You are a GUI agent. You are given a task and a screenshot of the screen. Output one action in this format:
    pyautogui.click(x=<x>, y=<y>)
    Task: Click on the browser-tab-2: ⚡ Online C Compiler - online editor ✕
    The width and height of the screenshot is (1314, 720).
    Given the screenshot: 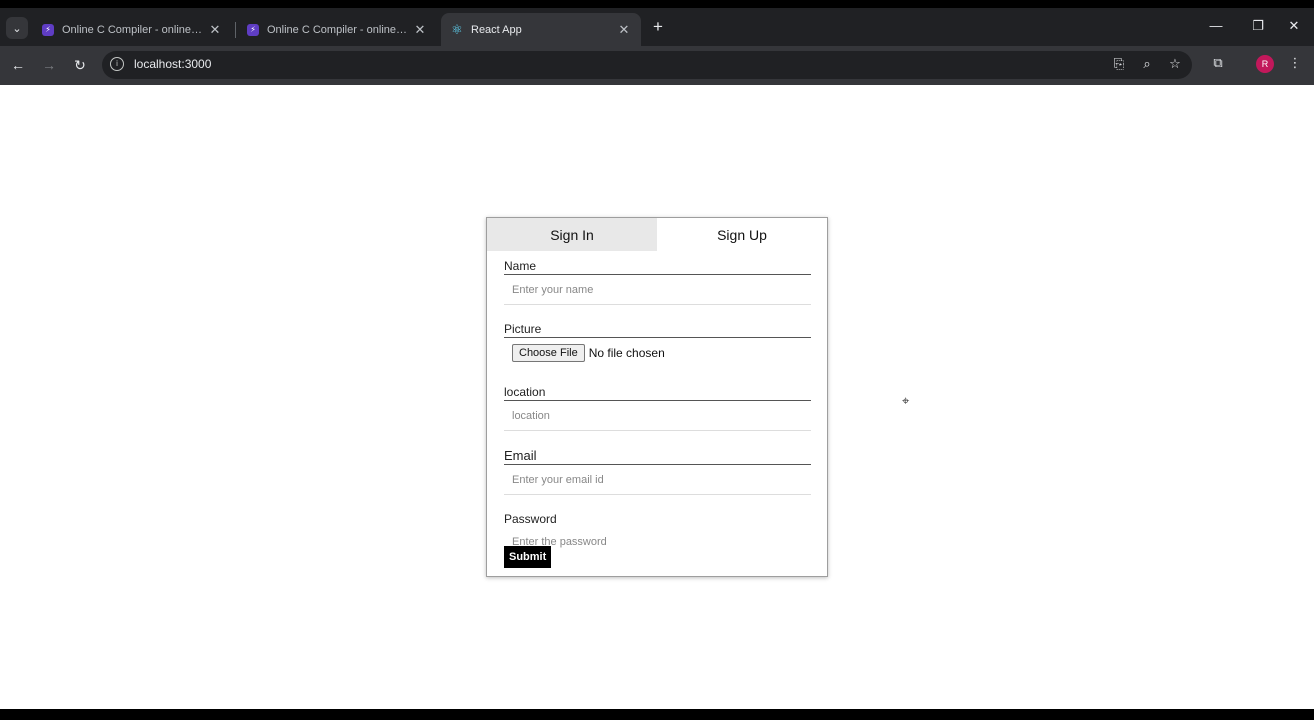 What is the action you would take?
    pyautogui.click(x=337, y=29)
    